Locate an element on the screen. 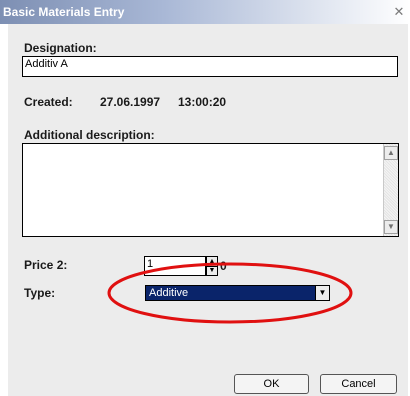  type-label: Type: is located at coordinates (40, 293).